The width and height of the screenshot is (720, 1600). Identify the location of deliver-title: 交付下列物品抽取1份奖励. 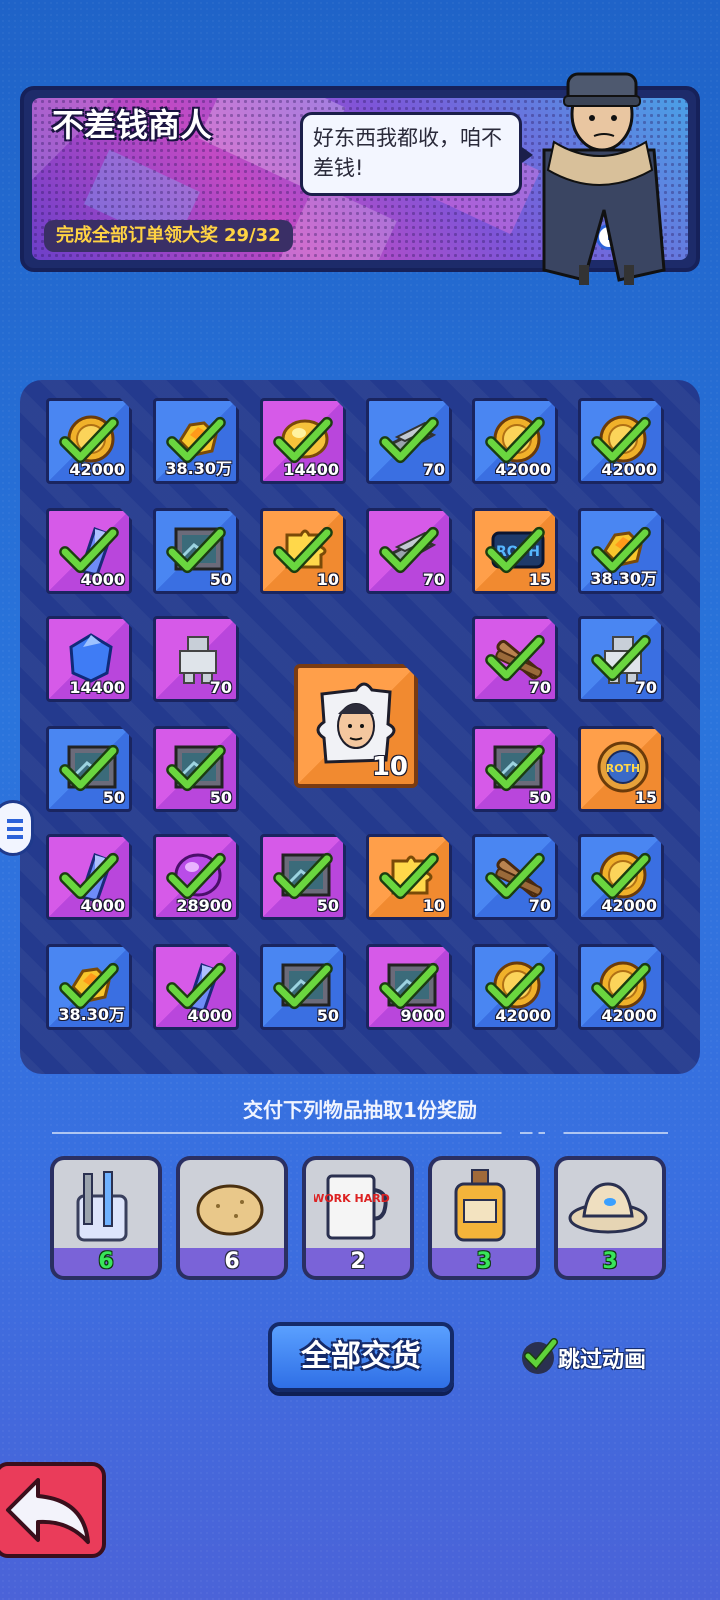
(360, 1110).